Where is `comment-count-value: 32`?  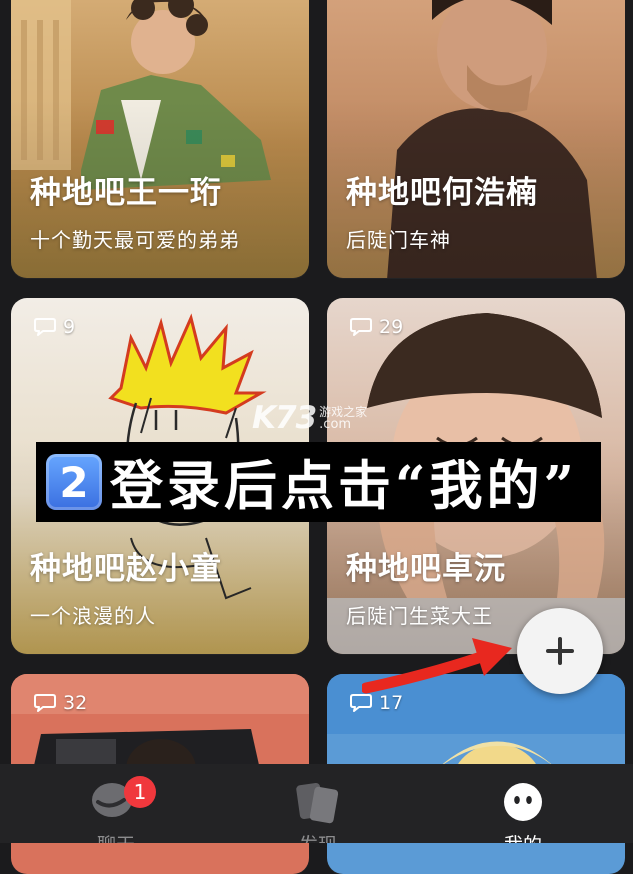 comment-count-value: 32 is located at coordinates (75, 703).